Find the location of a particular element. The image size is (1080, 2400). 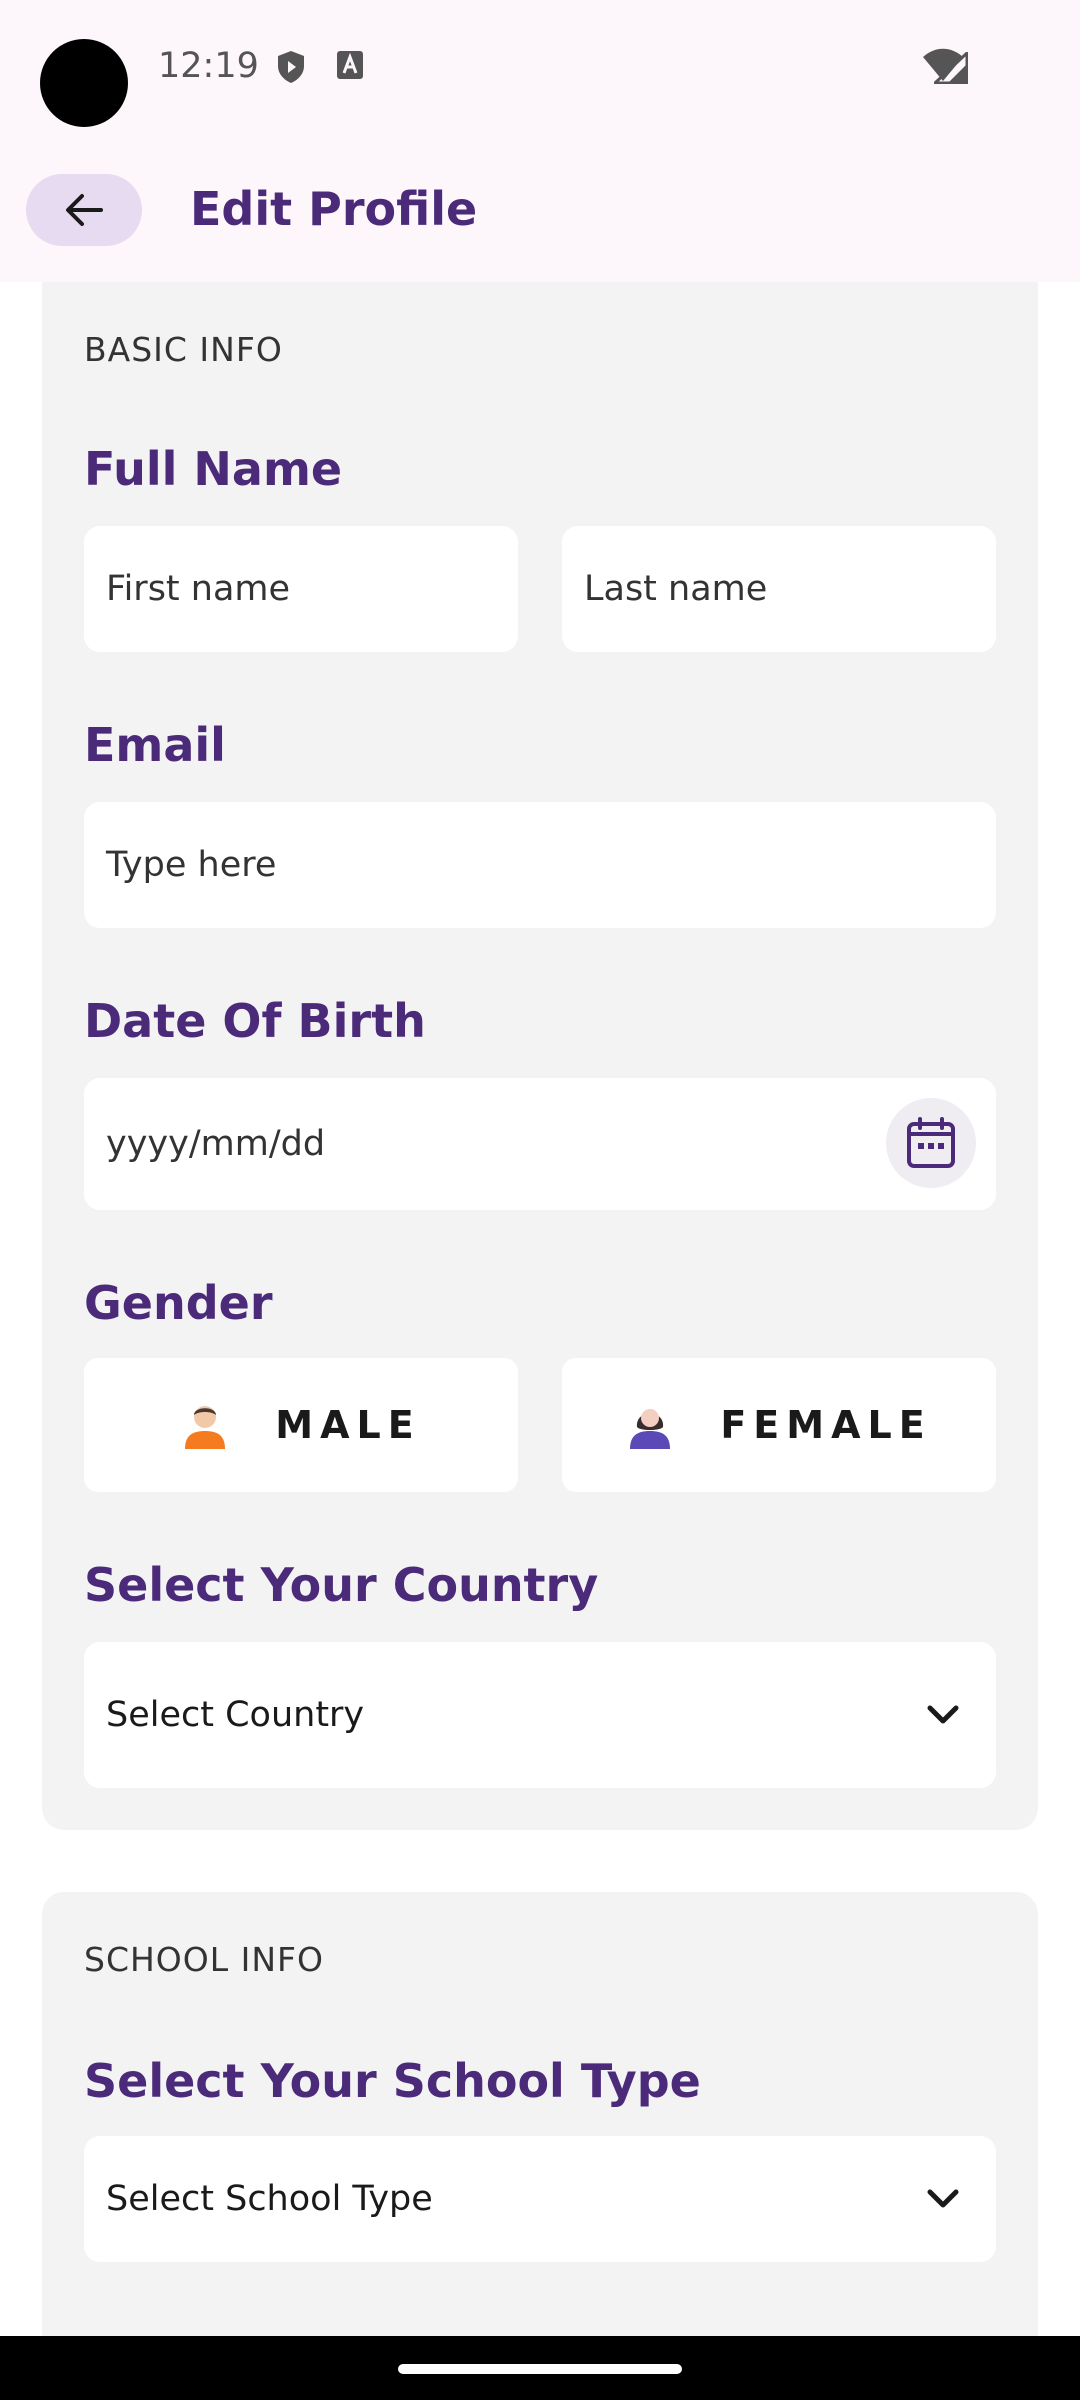

camera-cutout is located at coordinates (84, 83).